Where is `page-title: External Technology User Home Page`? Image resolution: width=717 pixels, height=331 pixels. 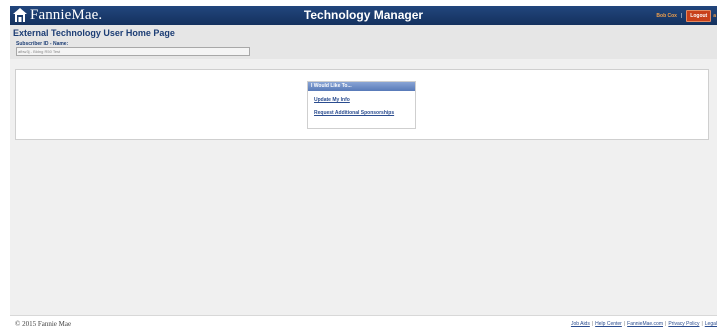
page-title: External Technology User Home Page is located at coordinates (94, 33).